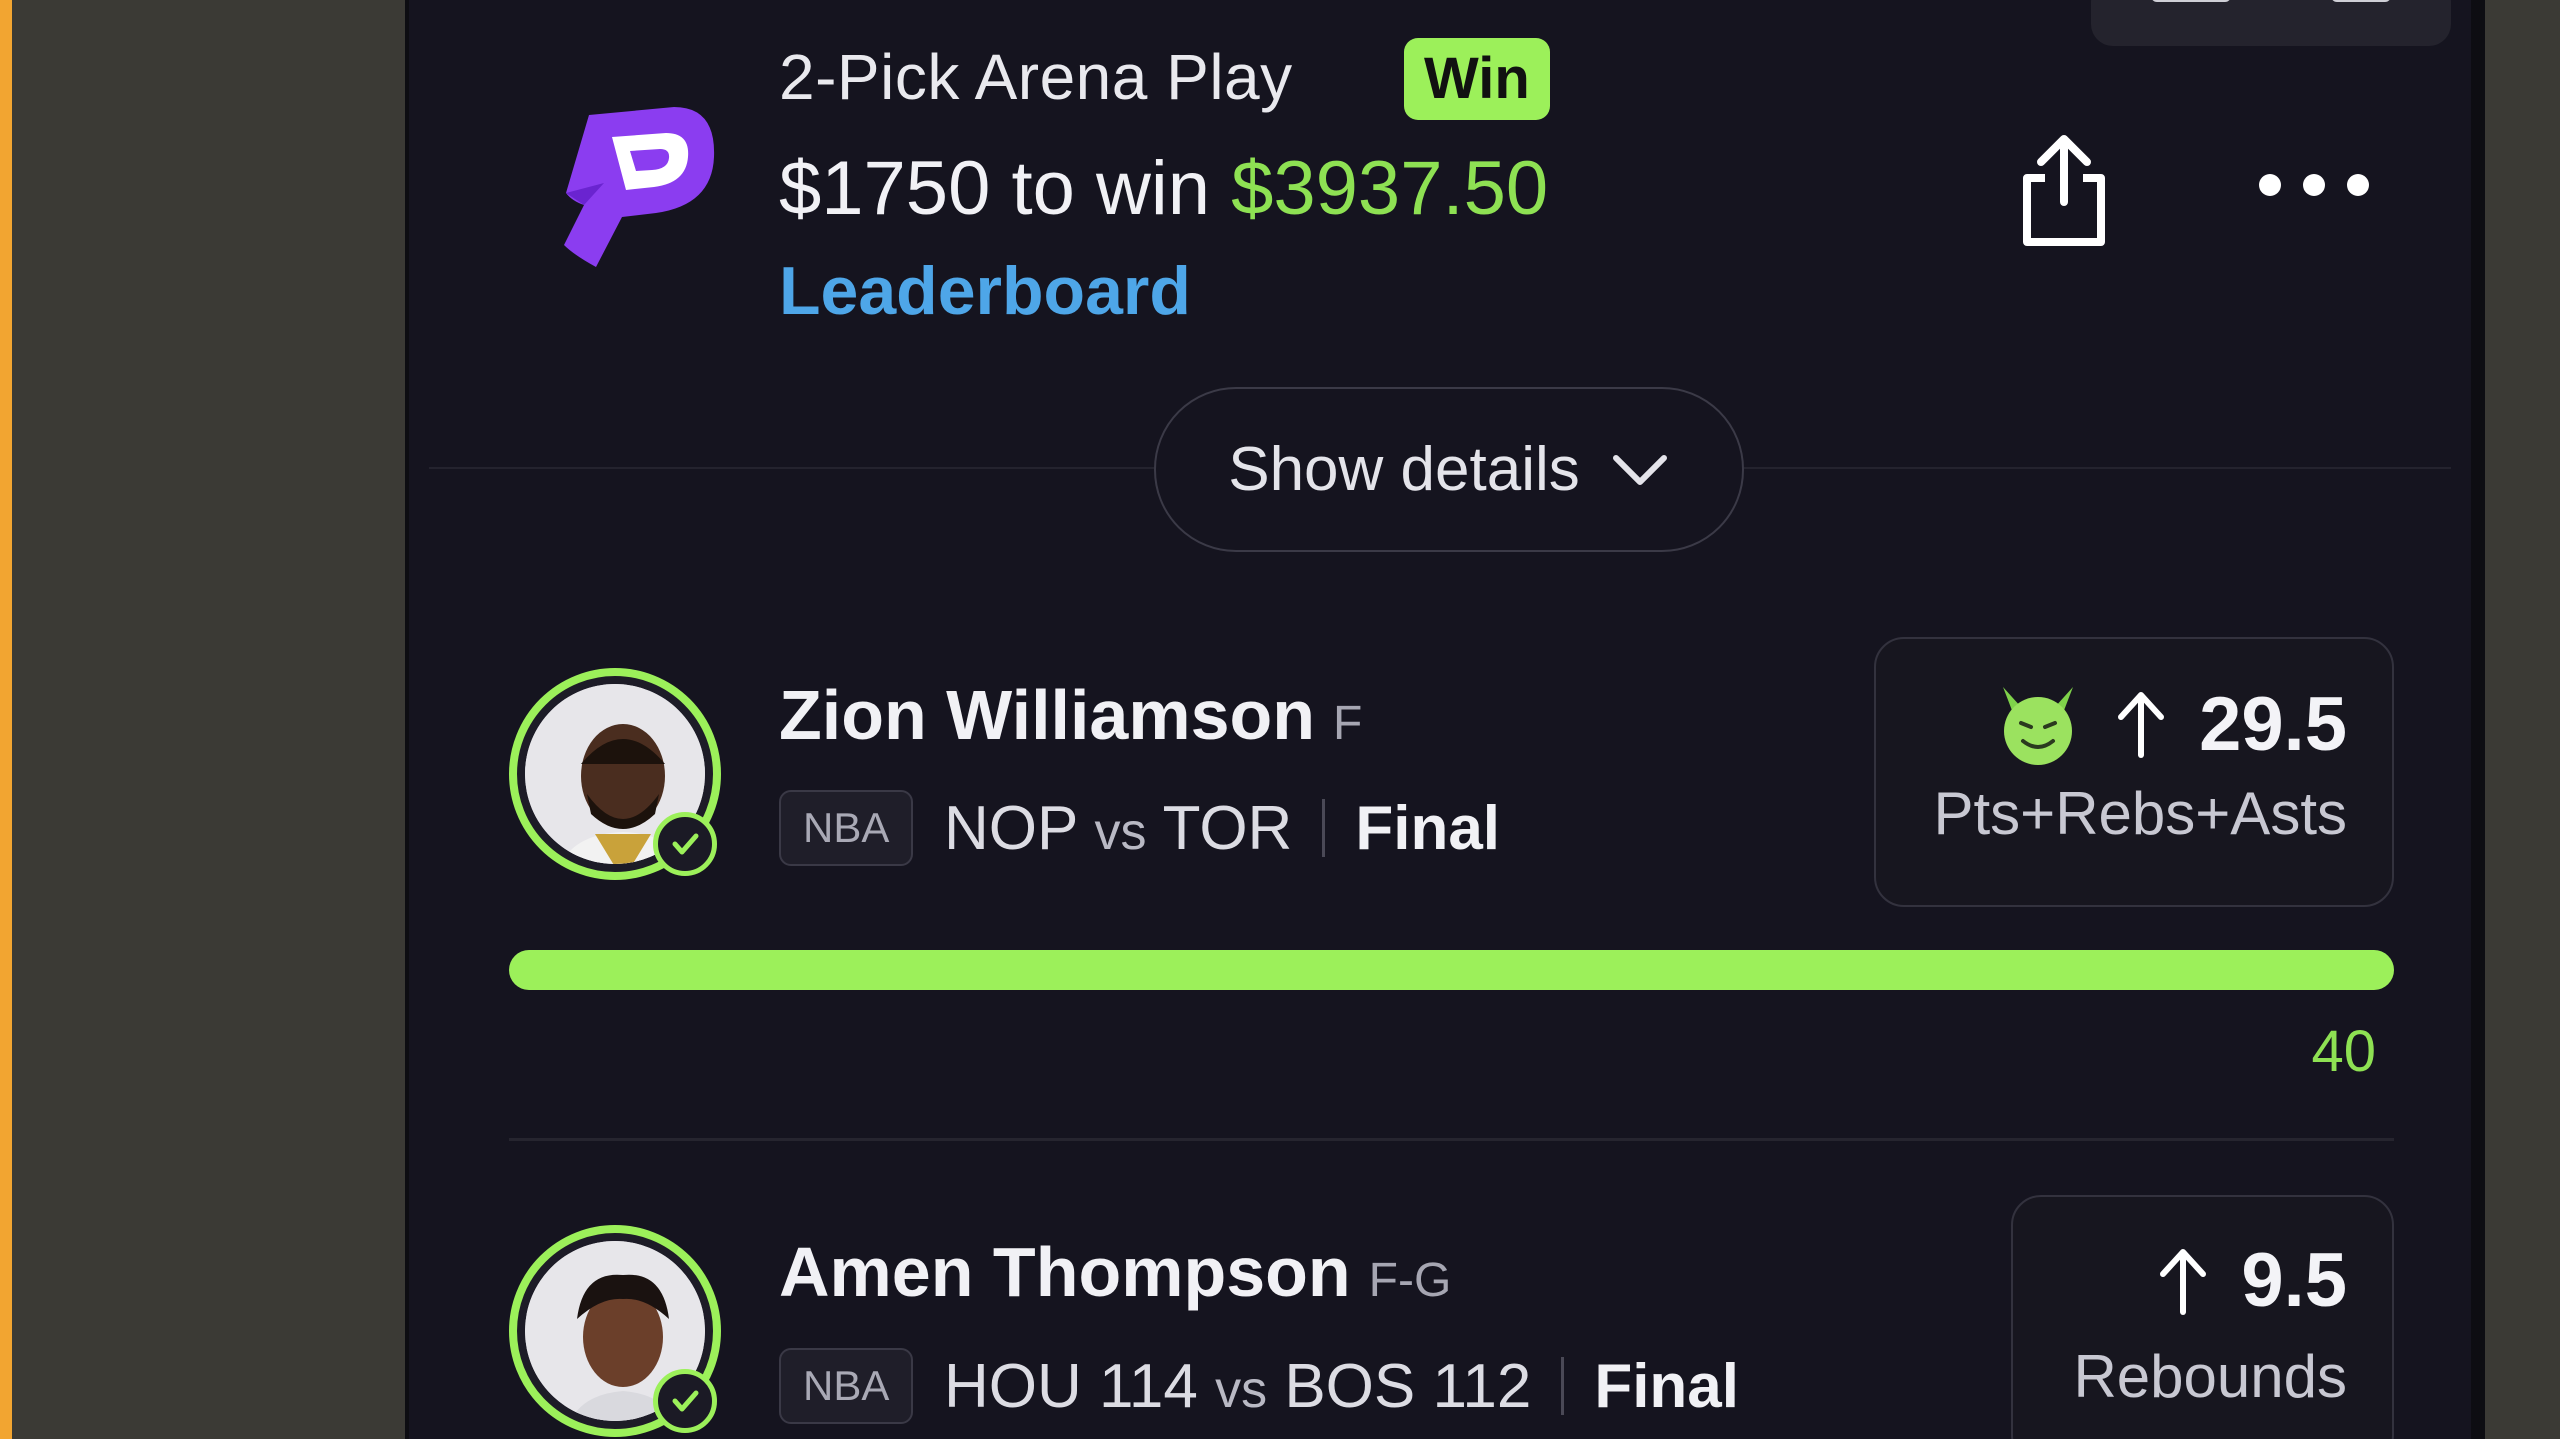  Describe the element at coordinates (2064, 190) in the screenshot. I see `share-icon` at that location.